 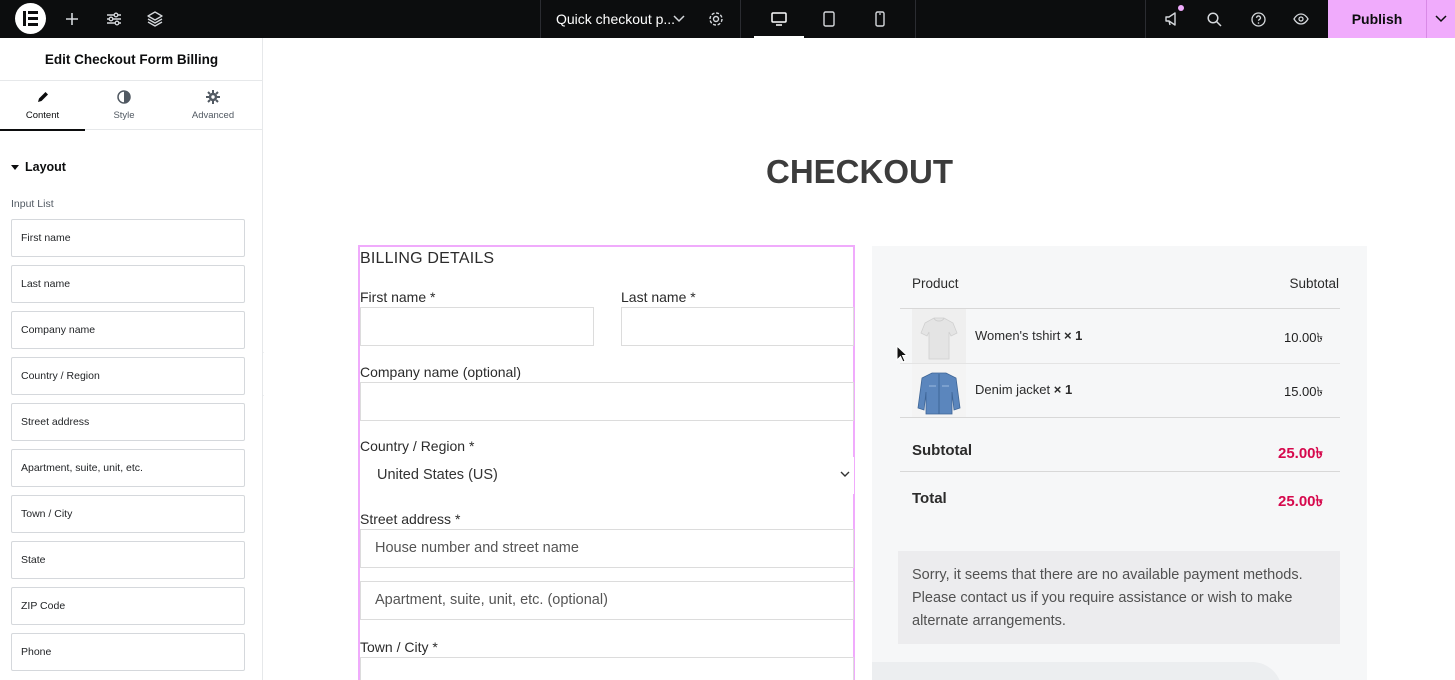 What do you see at coordinates (131, 59) in the screenshot?
I see `panel-title: Edit Checkout Form Billing` at bounding box center [131, 59].